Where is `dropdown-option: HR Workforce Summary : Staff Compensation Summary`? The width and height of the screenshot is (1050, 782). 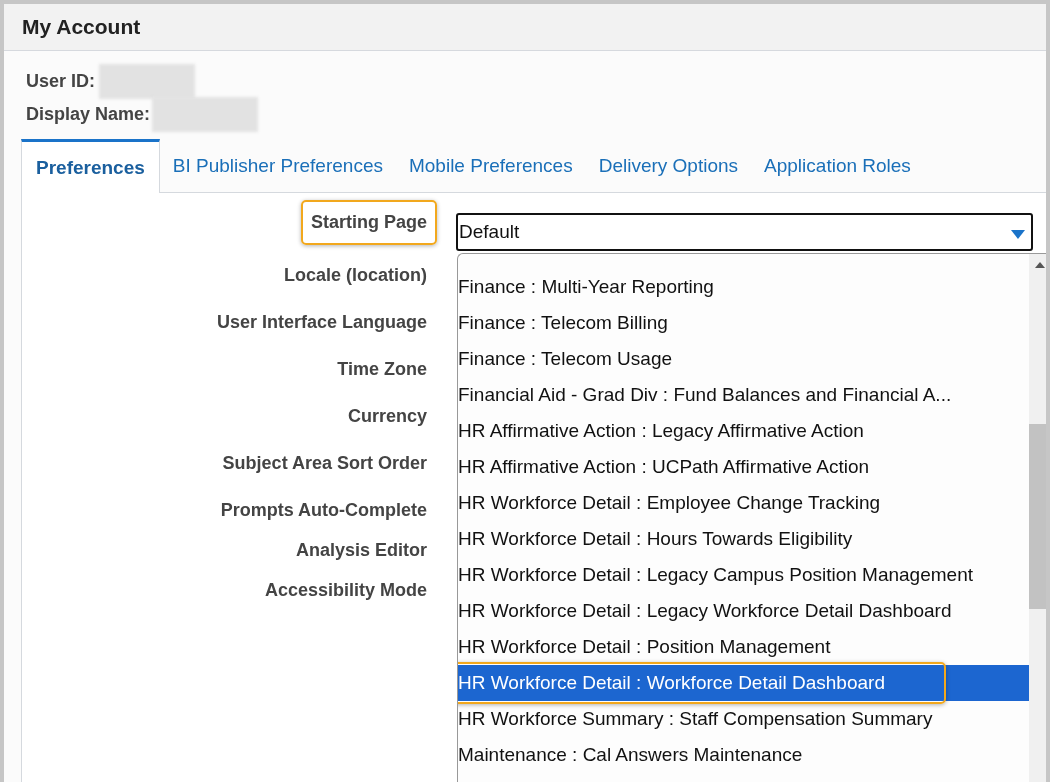
dropdown-option: HR Workforce Summary : Staff Compensation Summary is located at coordinates (743, 719).